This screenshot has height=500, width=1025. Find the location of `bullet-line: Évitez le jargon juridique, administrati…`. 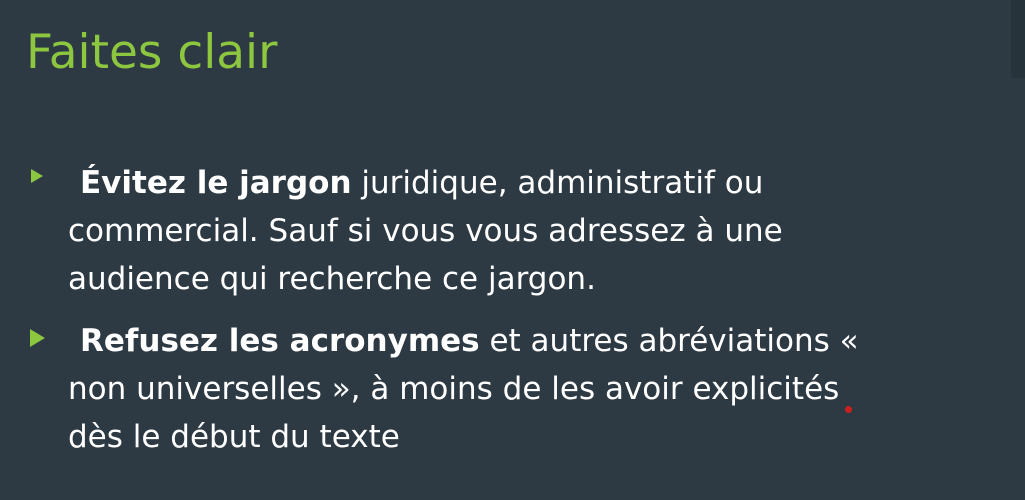

bullet-line: Évitez le jargon juridique, administrati… is located at coordinates (528, 183).